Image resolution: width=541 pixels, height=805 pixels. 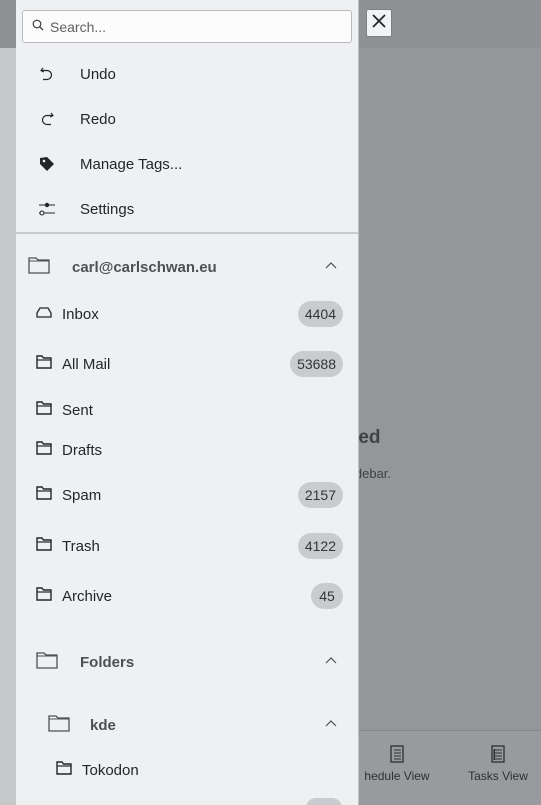 What do you see at coordinates (190, 26) in the screenshot?
I see `search-input` at bounding box center [190, 26].